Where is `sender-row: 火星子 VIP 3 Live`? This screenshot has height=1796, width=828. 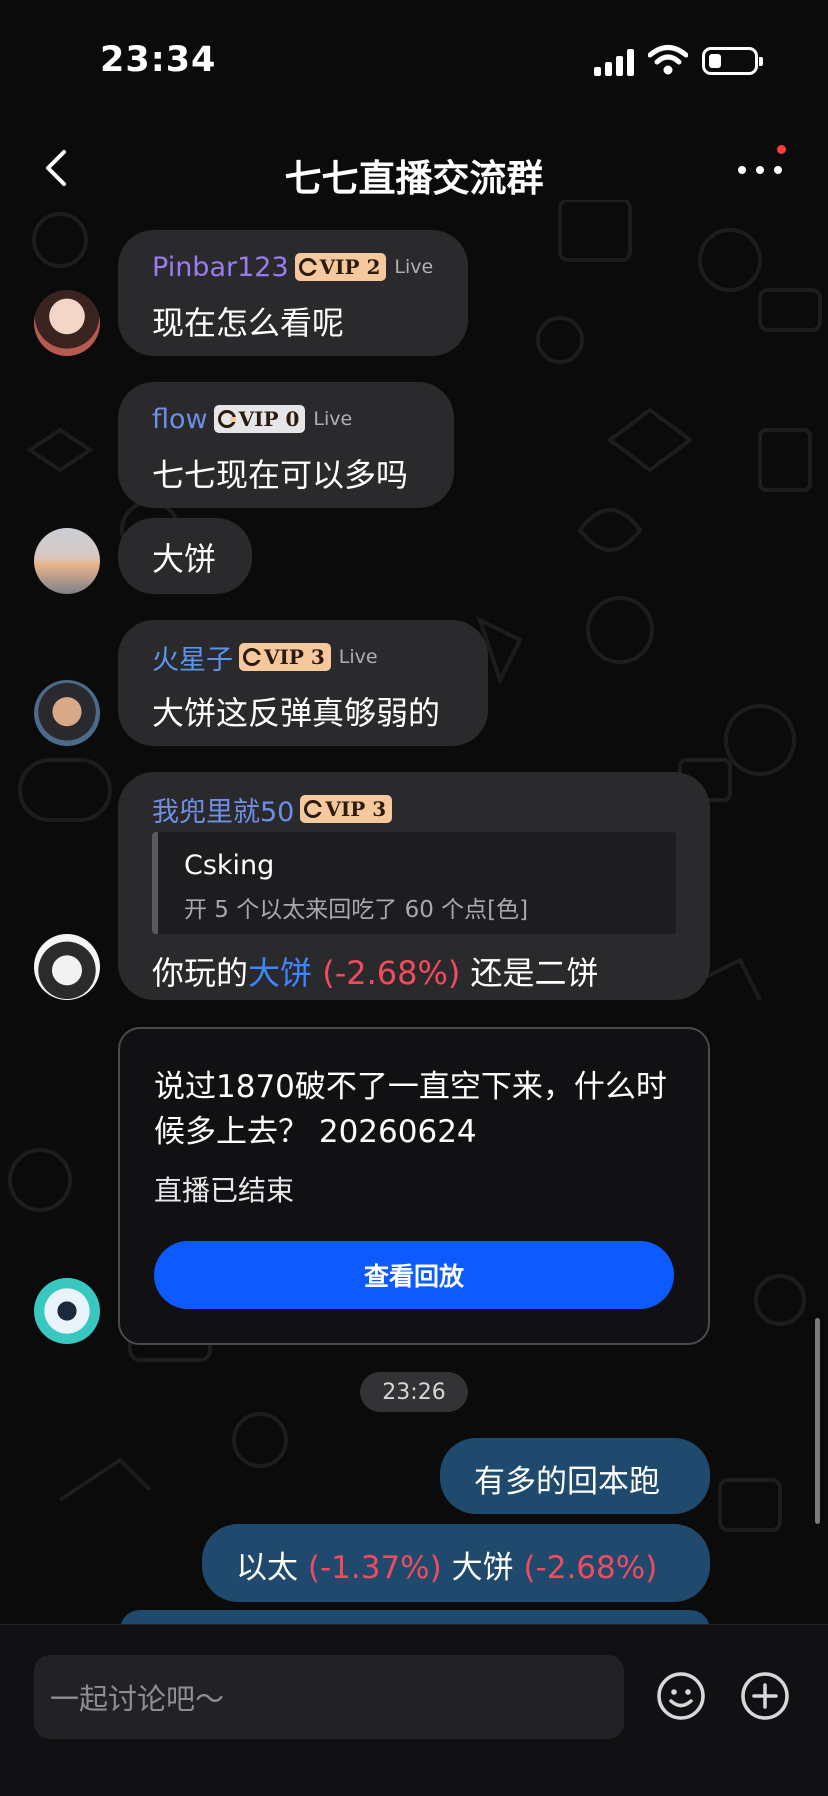 sender-row: 火星子 VIP 3 Live is located at coordinates (265, 657).